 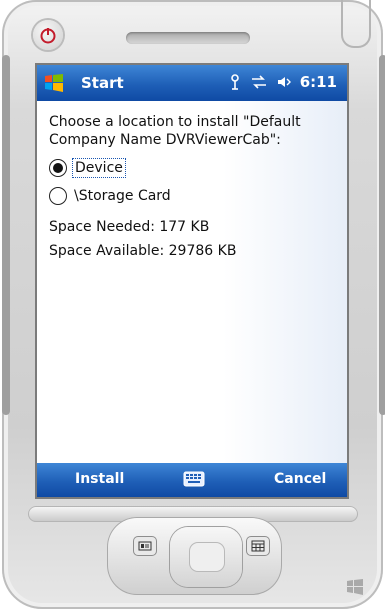 I want to click on signal-icon, so click(x=235, y=82).